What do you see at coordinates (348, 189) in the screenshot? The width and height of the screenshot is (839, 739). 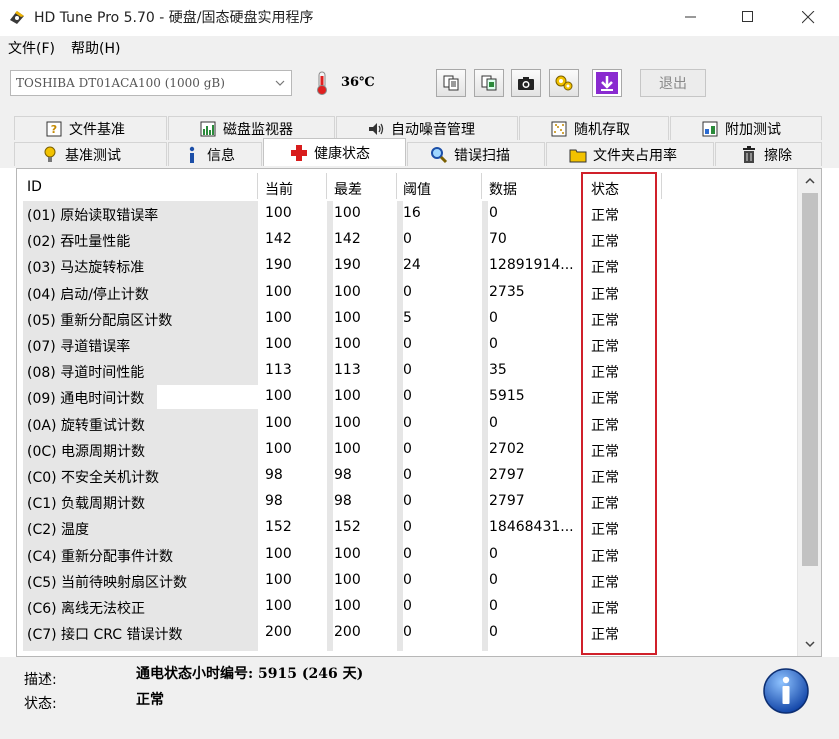 I see `column-header-worst: 最差` at bounding box center [348, 189].